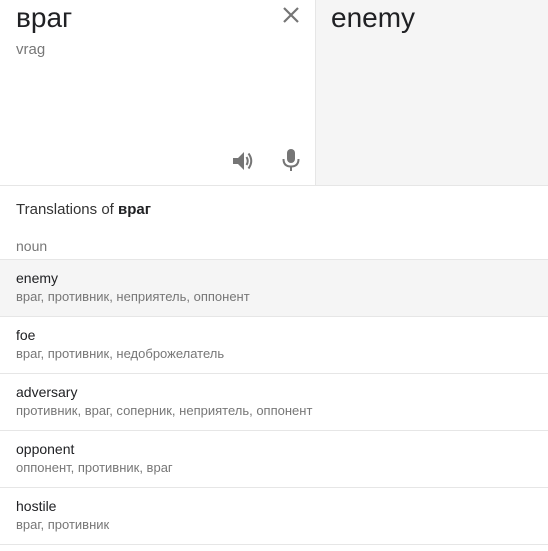 This screenshot has width=548, height=551. What do you see at coordinates (274, 345) in the screenshot?
I see `translation-entry: foe враг, противник, недоброжелатель` at bounding box center [274, 345].